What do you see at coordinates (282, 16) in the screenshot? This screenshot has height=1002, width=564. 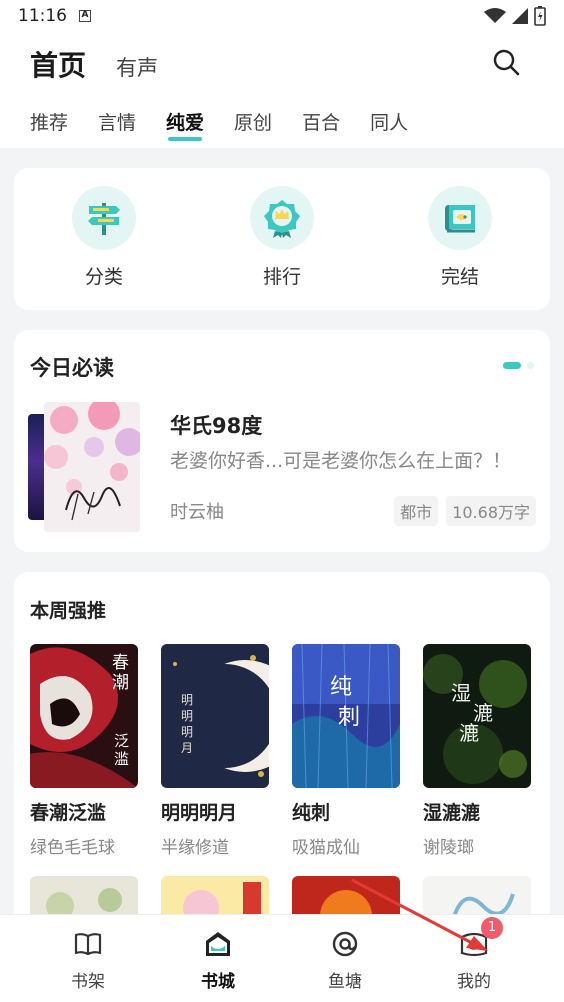 I see `status-bar: 11:16 A` at bounding box center [282, 16].